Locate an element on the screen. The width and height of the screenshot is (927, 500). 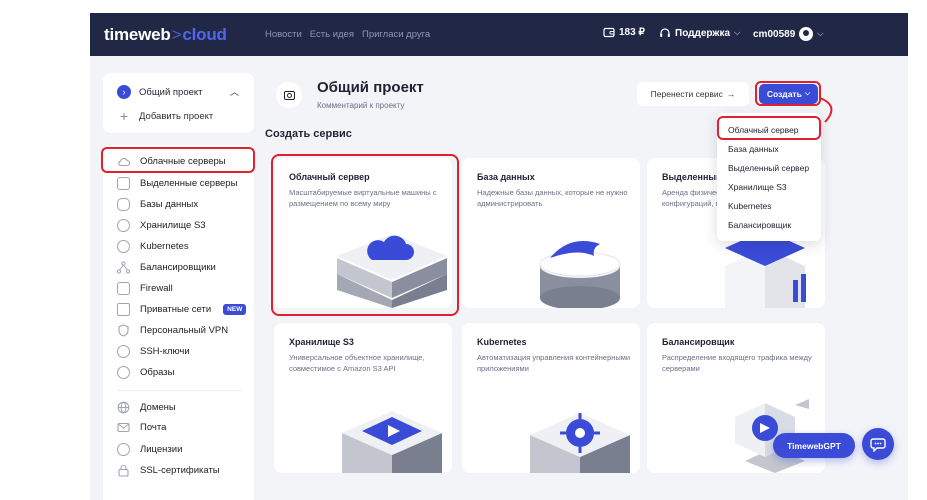
sidebar-item-balancers: Балансировщики is located at coordinates (166, 267).